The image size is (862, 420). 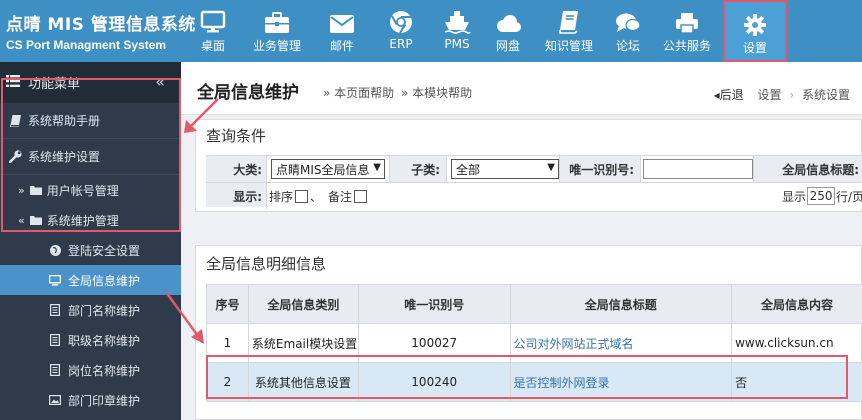 I want to click on sort-checkbox, so click(x=302, y=196).